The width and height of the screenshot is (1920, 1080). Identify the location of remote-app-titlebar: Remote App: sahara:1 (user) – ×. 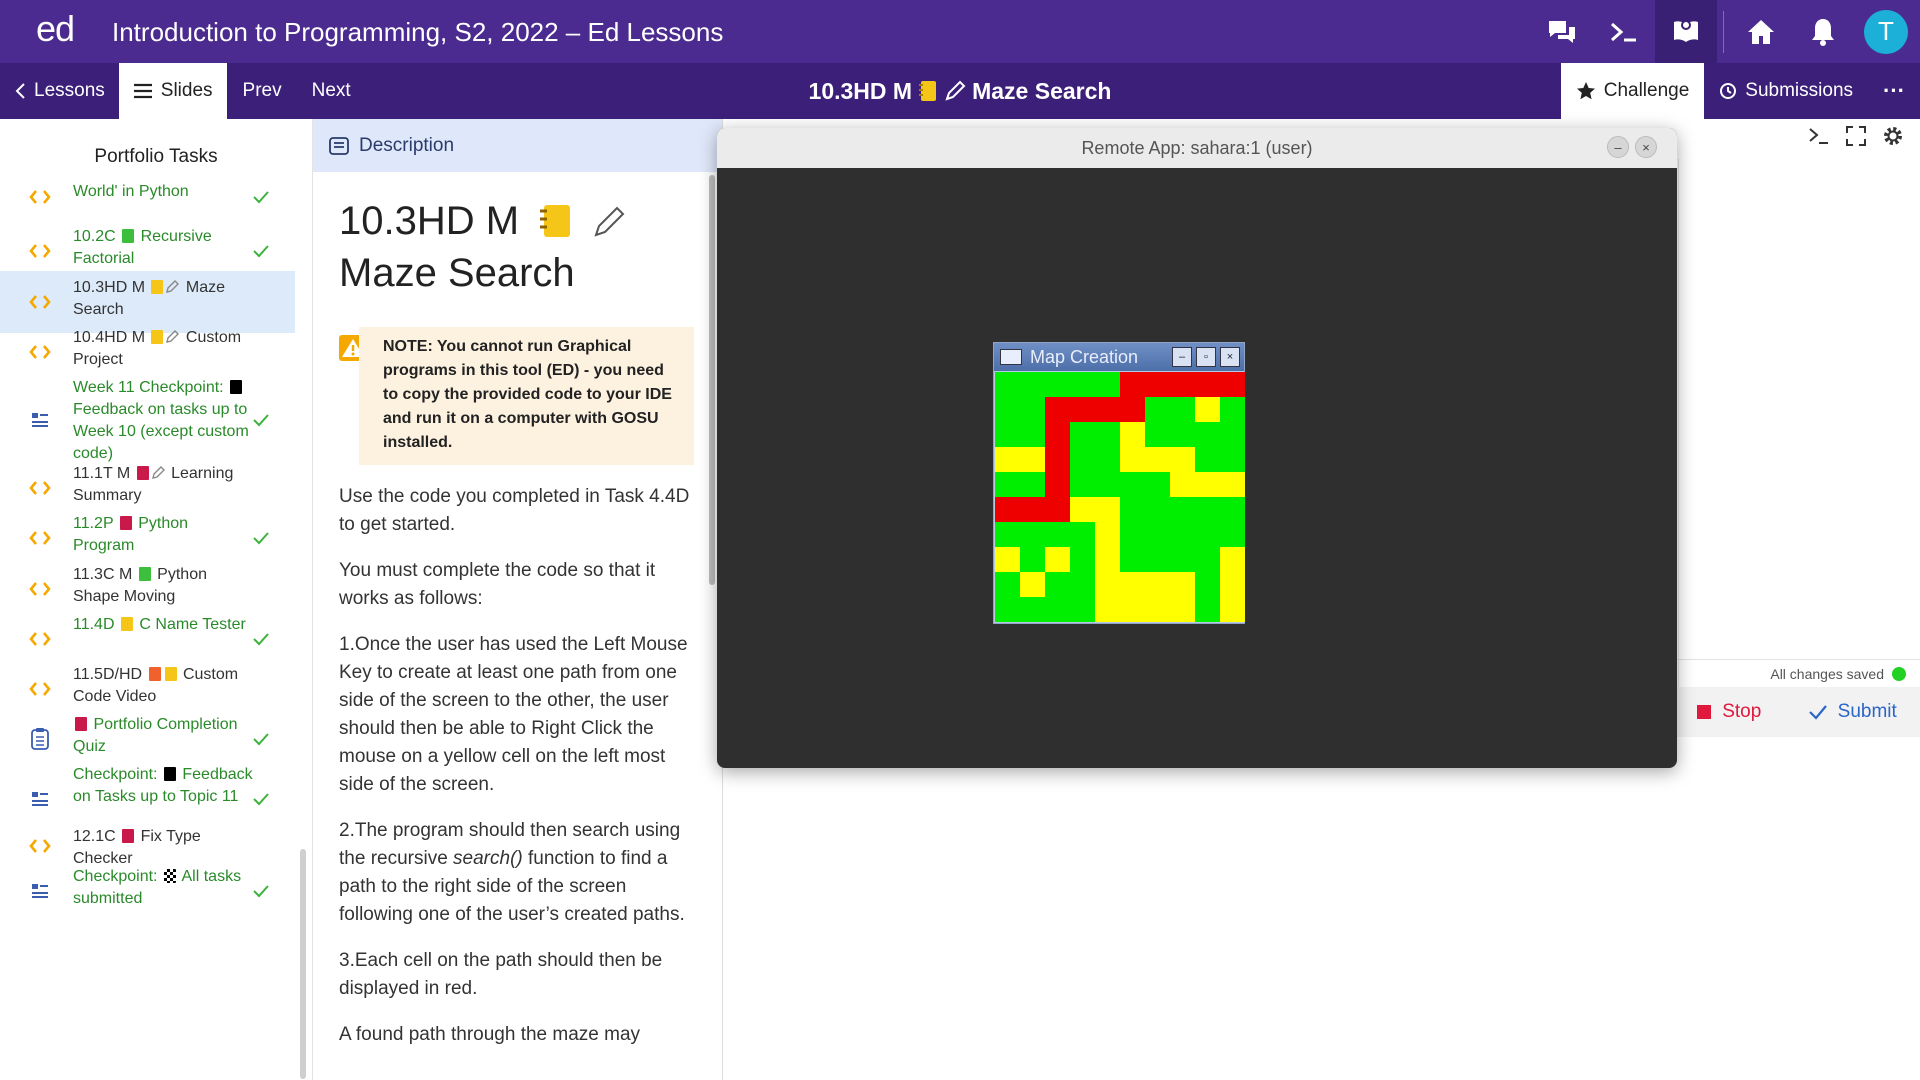
(1197, 148).